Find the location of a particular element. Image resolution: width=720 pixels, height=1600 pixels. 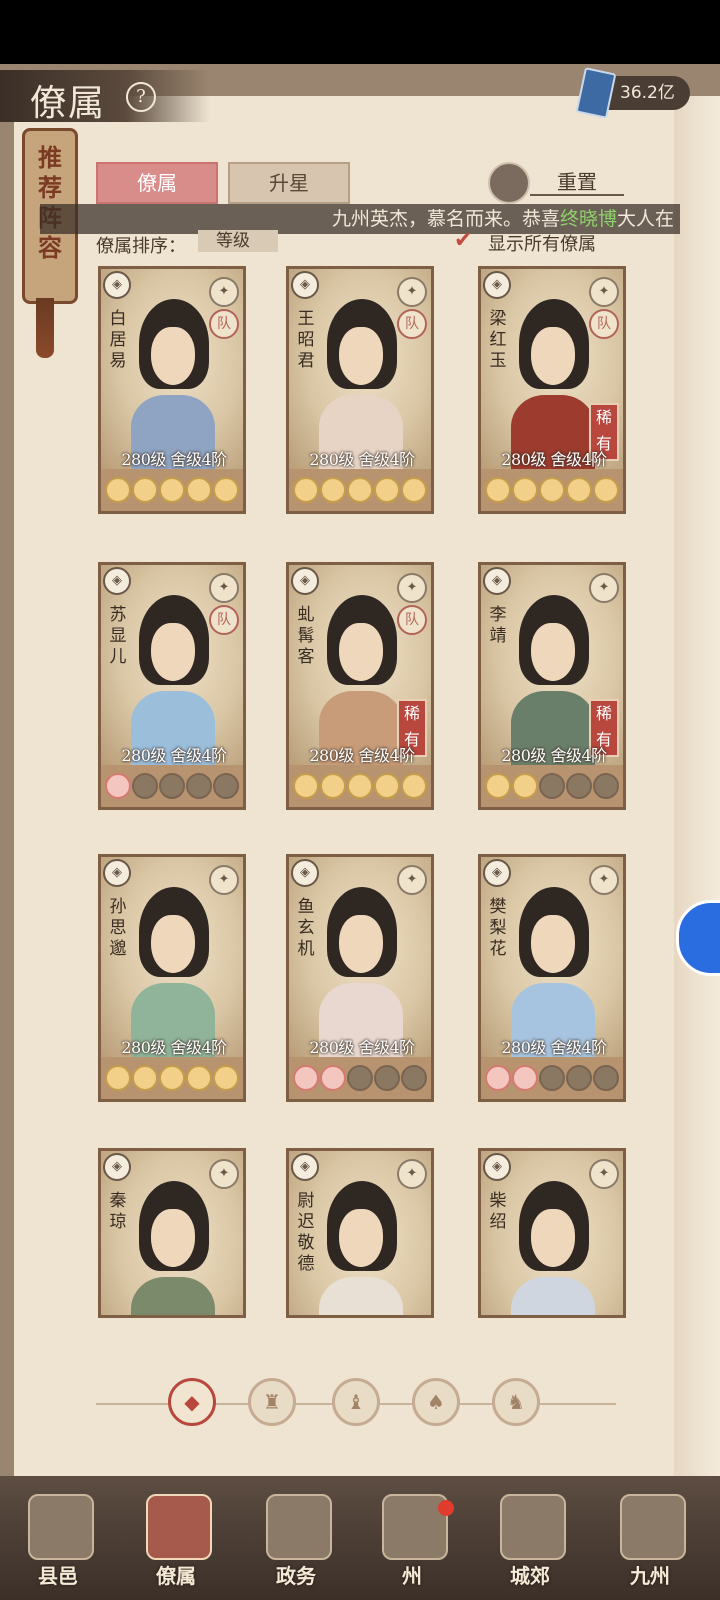

retainer-name: 鱼玄机 is located at coordinates (306, 928).